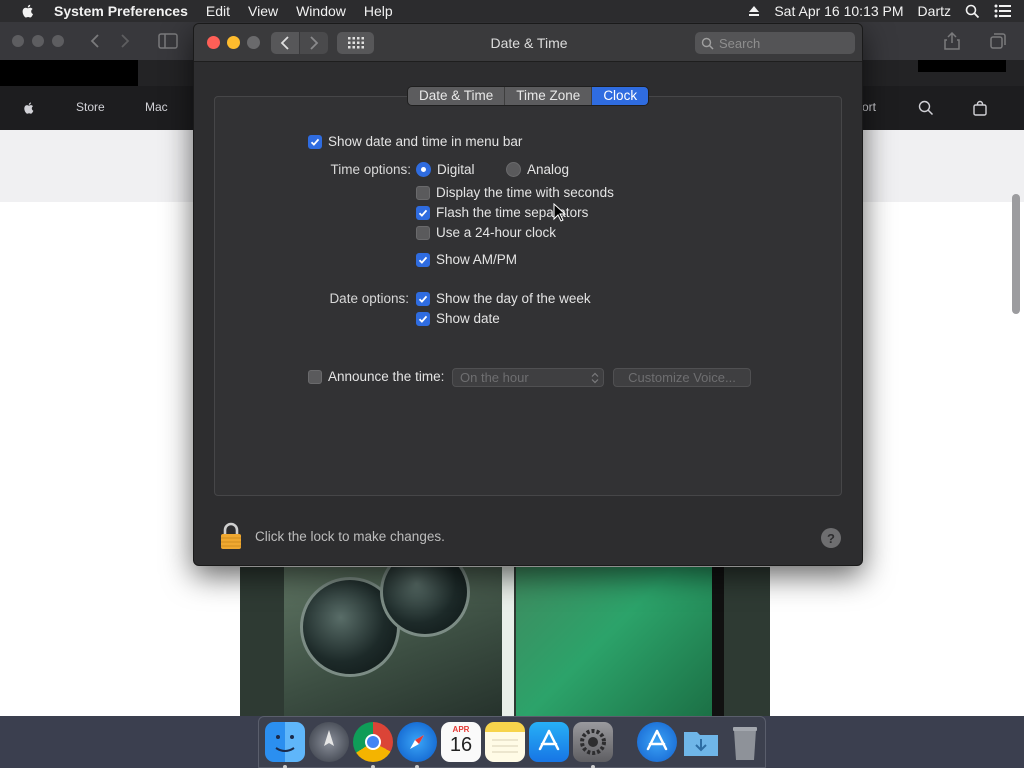  Describe the element at coordinates (1003, 11) in the screenshot. I see `control-center-icon` at that location.